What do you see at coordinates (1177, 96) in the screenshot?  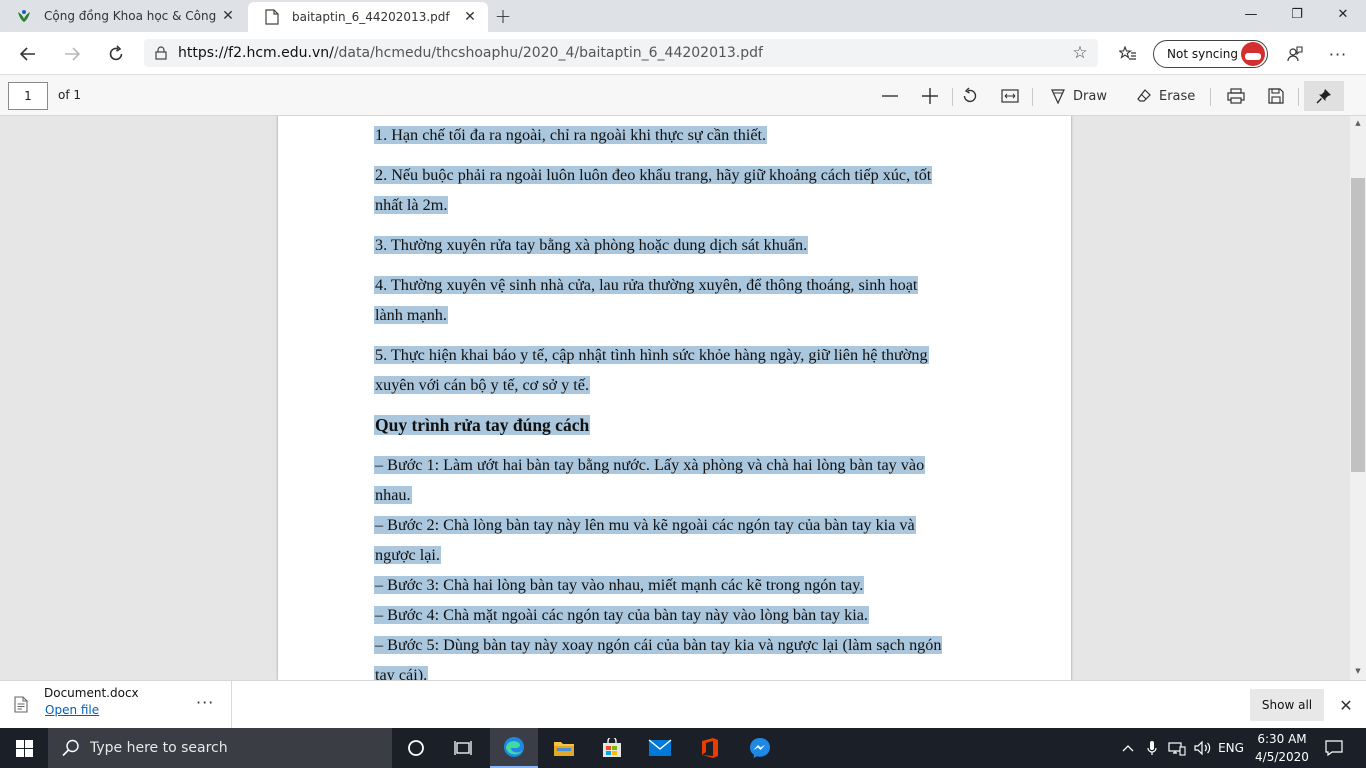 I see `erase-label: Erase` at bounding box center [1177, 96].